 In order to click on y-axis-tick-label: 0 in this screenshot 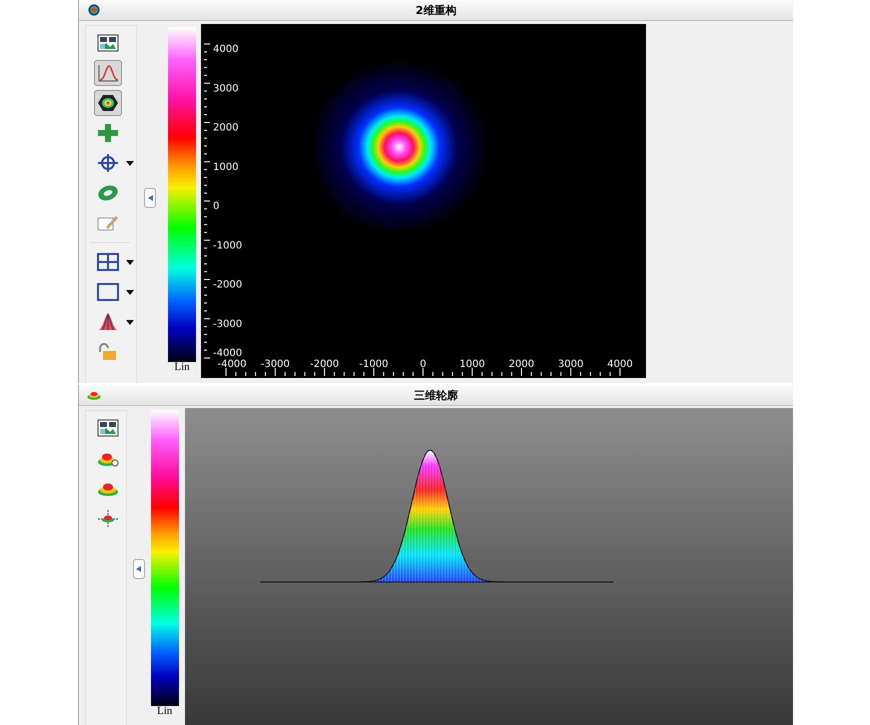, I will do `click(216, 206)`.